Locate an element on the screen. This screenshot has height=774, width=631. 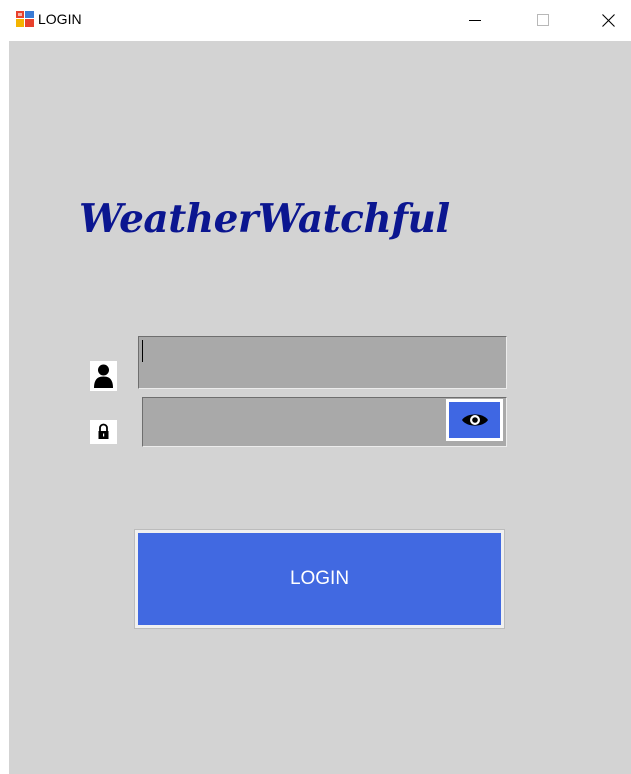
text-caret is located at coordinates (142, 351).